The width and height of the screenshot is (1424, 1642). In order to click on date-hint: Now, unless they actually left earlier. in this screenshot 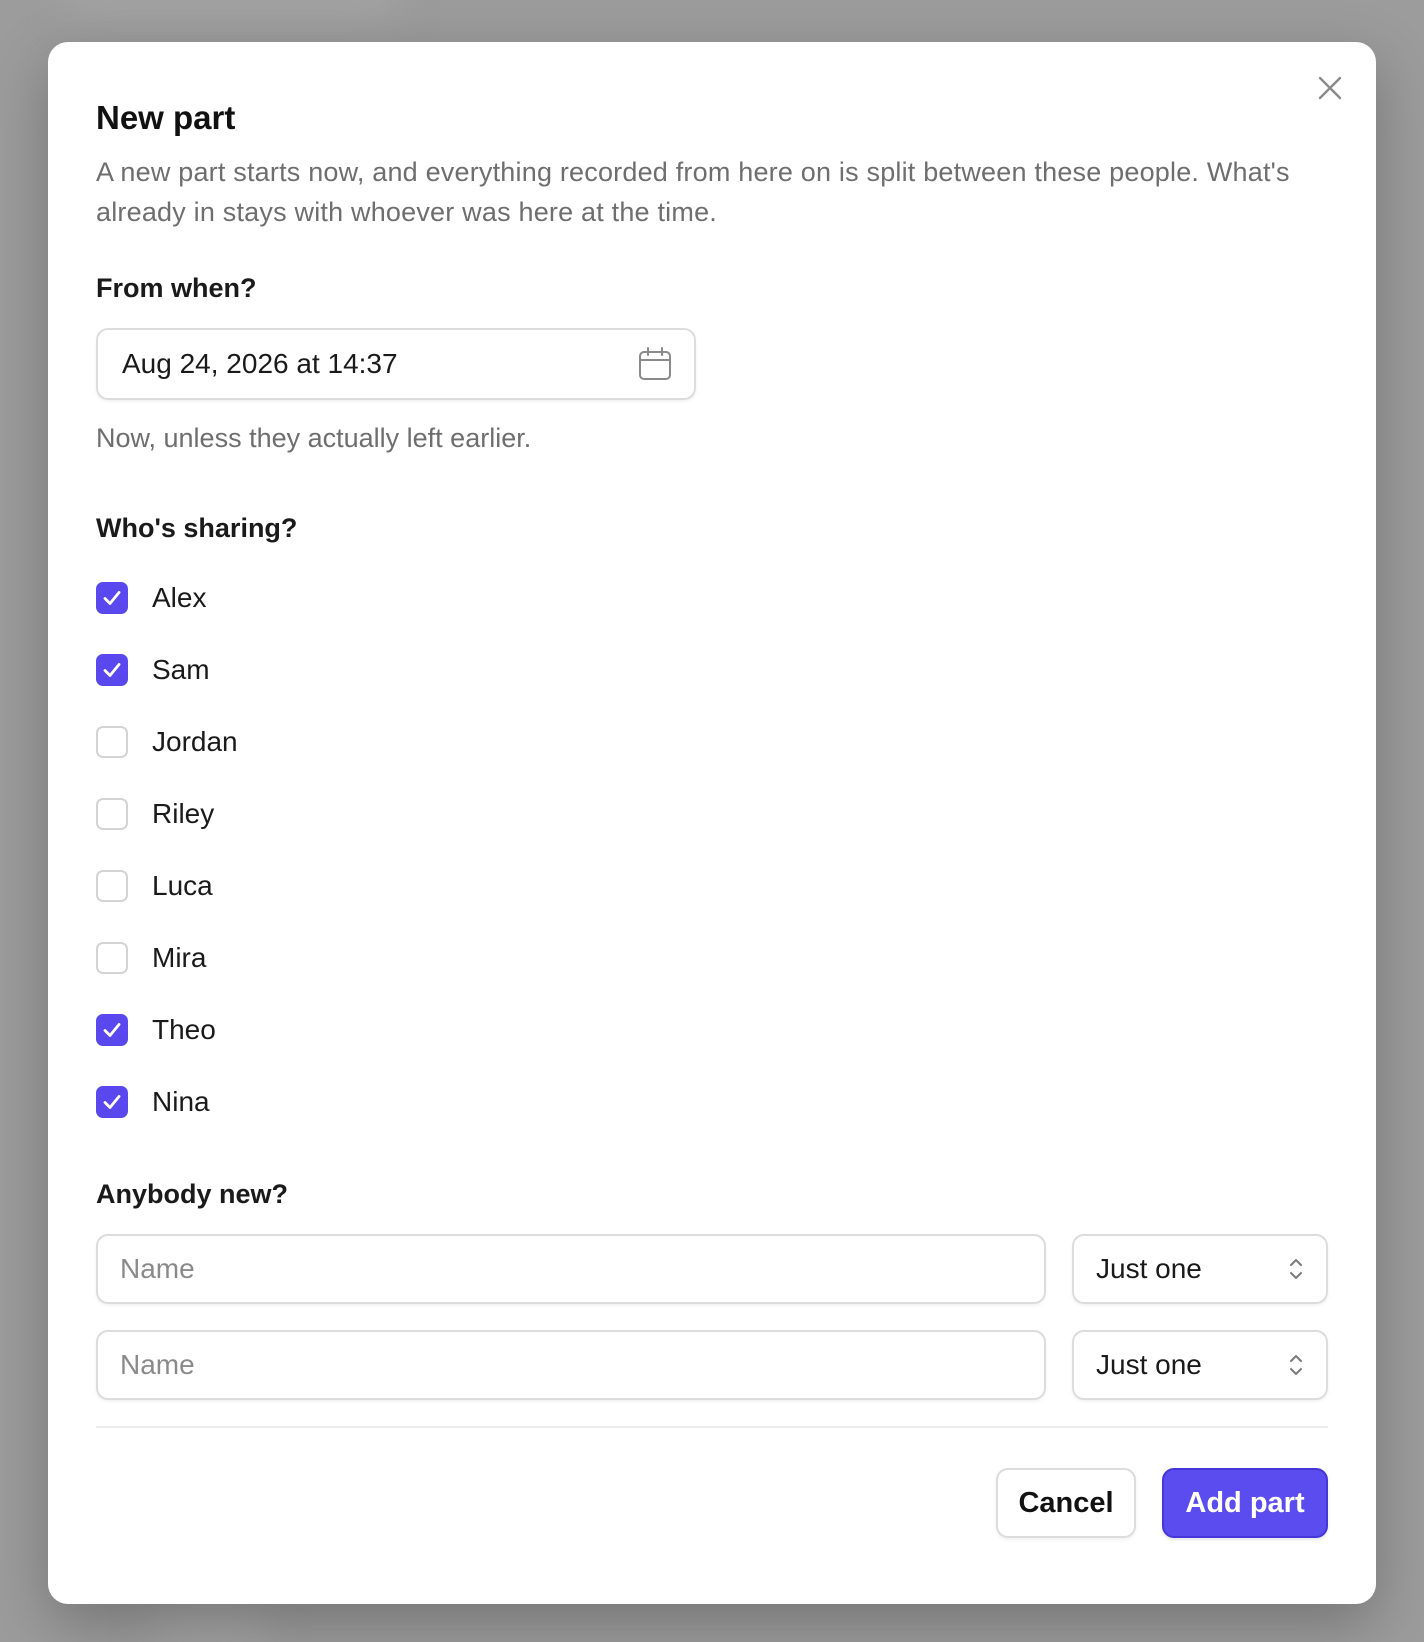, I will do `click(314, 438)`.